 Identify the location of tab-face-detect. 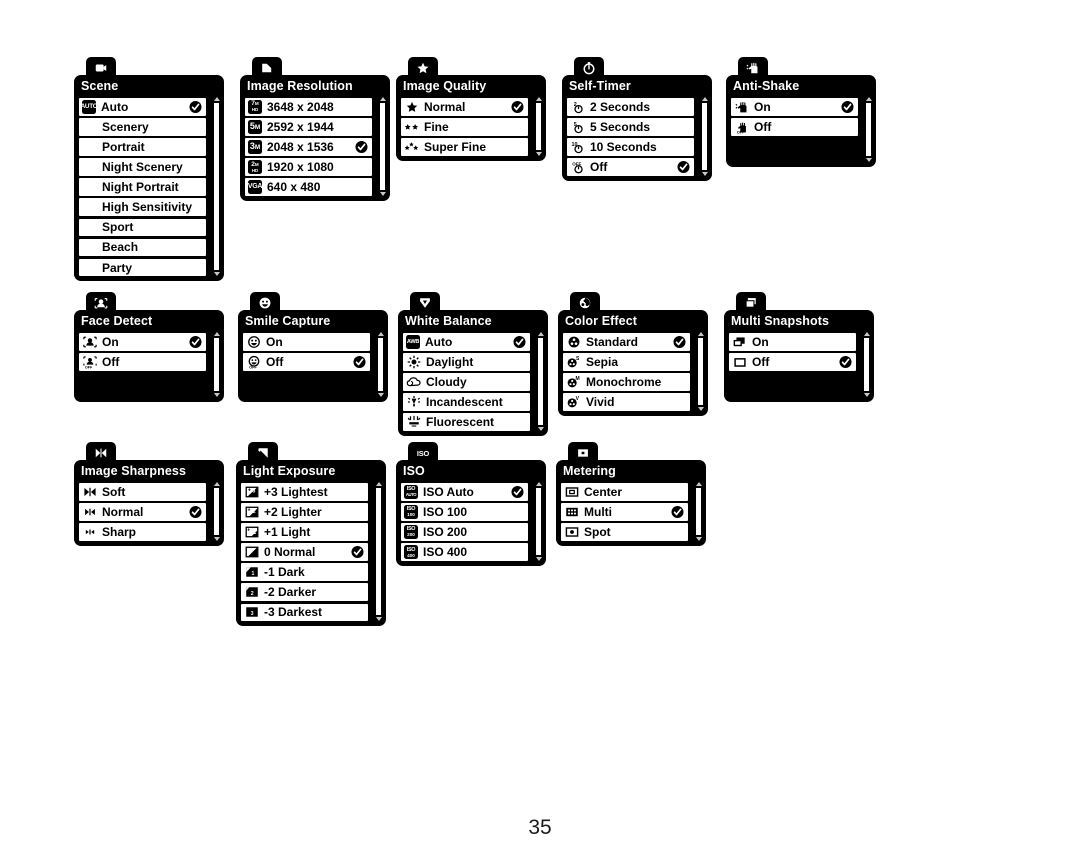
(101, 303).